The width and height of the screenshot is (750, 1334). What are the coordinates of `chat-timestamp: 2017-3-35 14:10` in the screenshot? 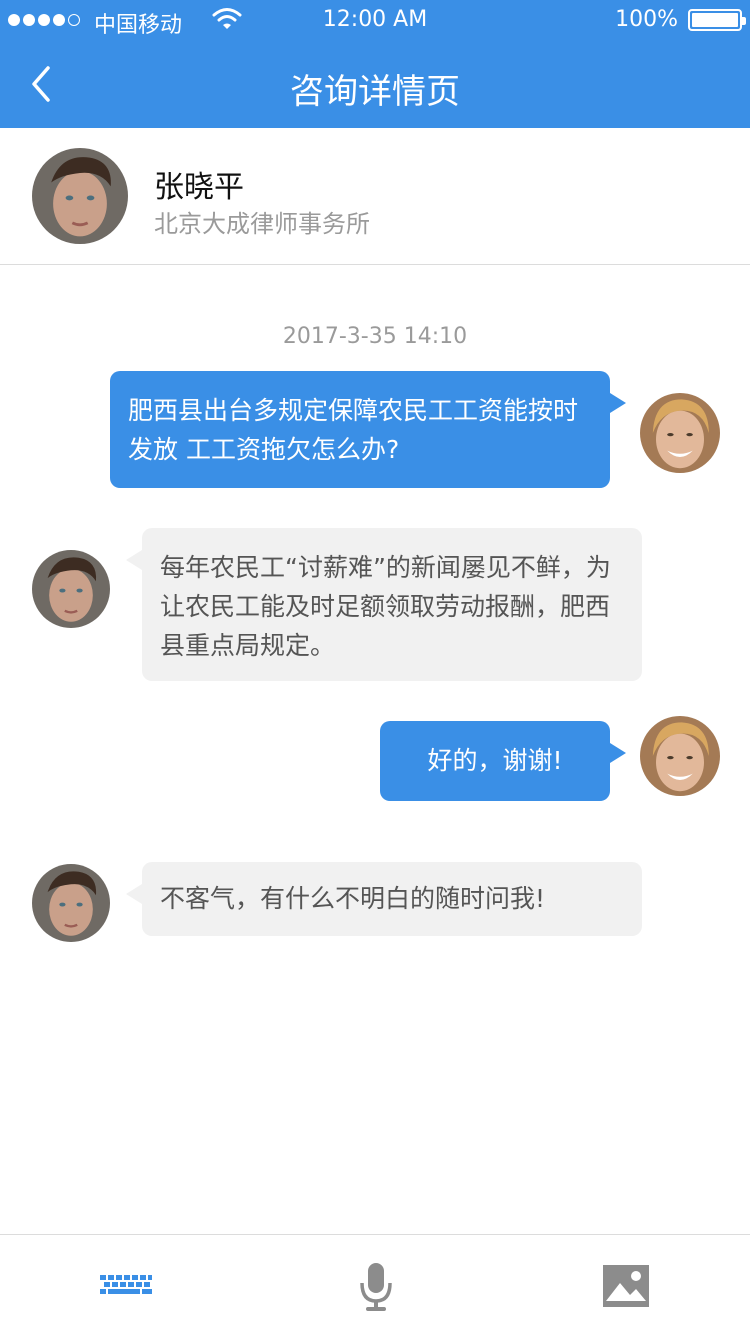 It's located at (375, 336).